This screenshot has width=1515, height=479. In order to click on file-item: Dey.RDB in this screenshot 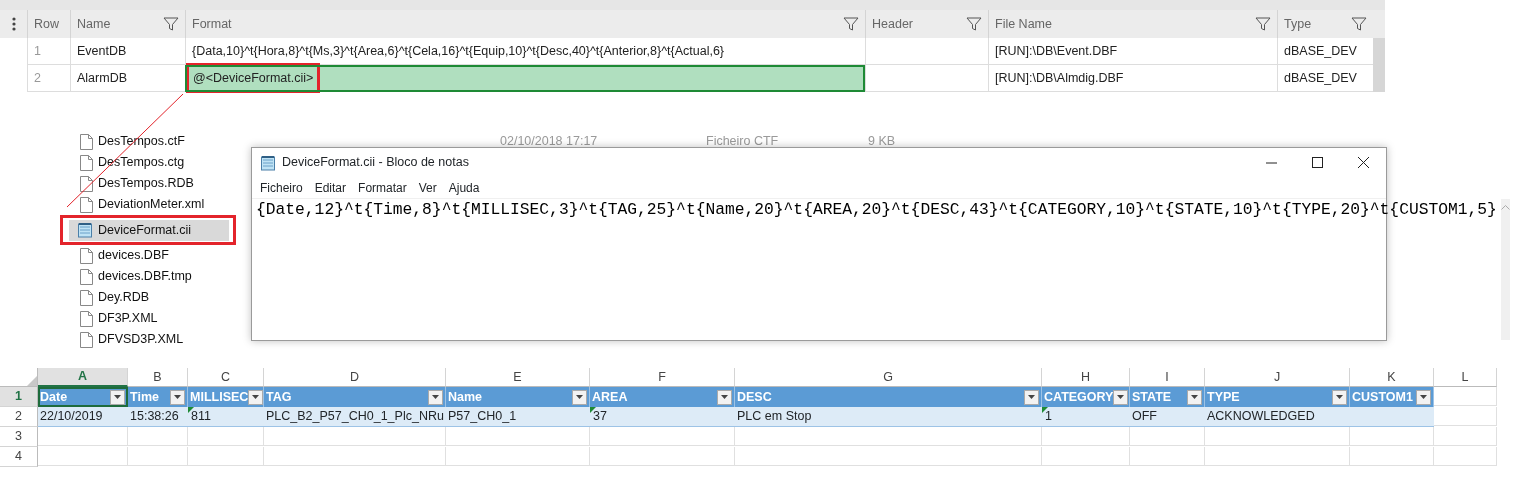, I will do `click(105, 297)`.